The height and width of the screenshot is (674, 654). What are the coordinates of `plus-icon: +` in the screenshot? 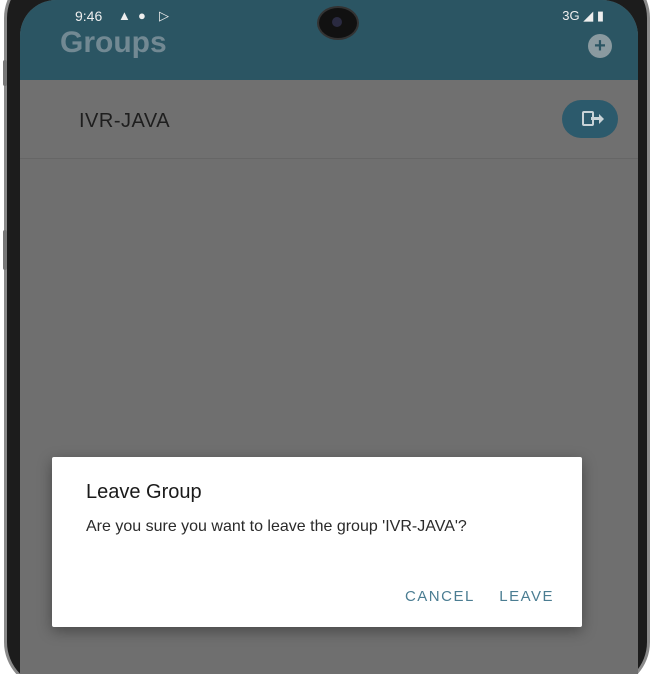 It's located at (600, 46).